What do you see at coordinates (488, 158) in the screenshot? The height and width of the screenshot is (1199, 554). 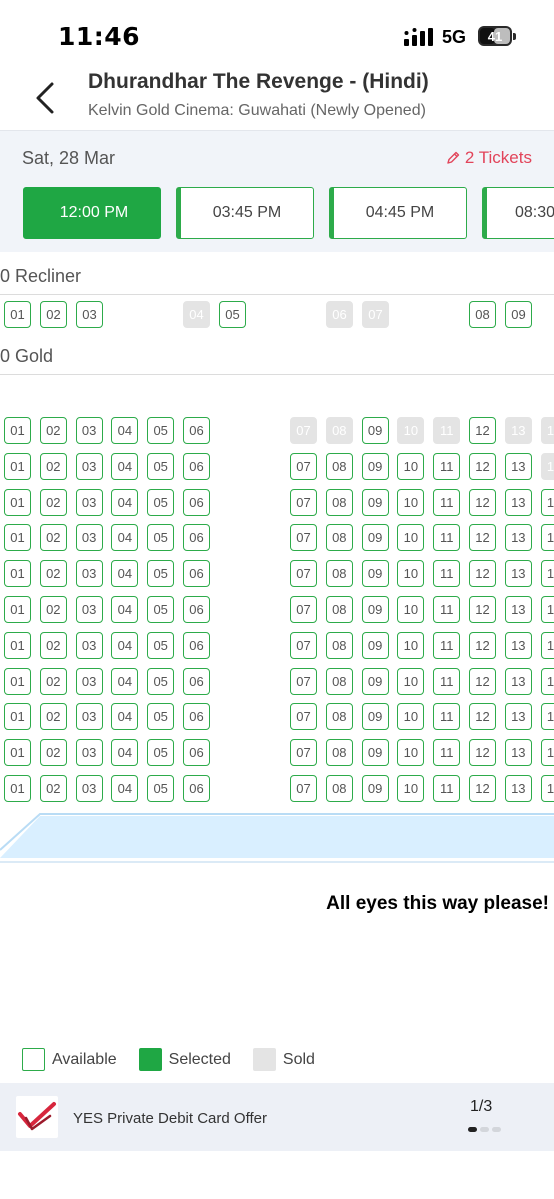 I see `tickets-button: 2 Tickets` at bounding box center [488, 158].